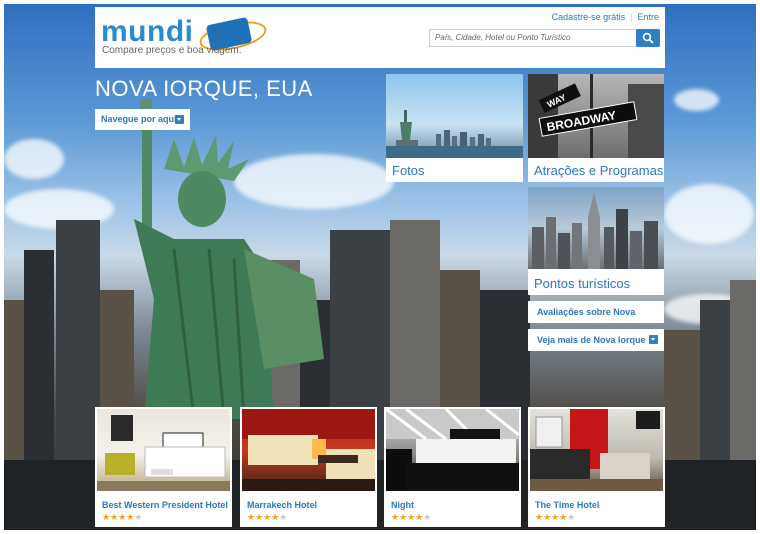  What do you see at coordinates (204, 88) in the screenshot?
I see `page-title: NOVA IORQUE, EUA` at bounding box center [204, 88].